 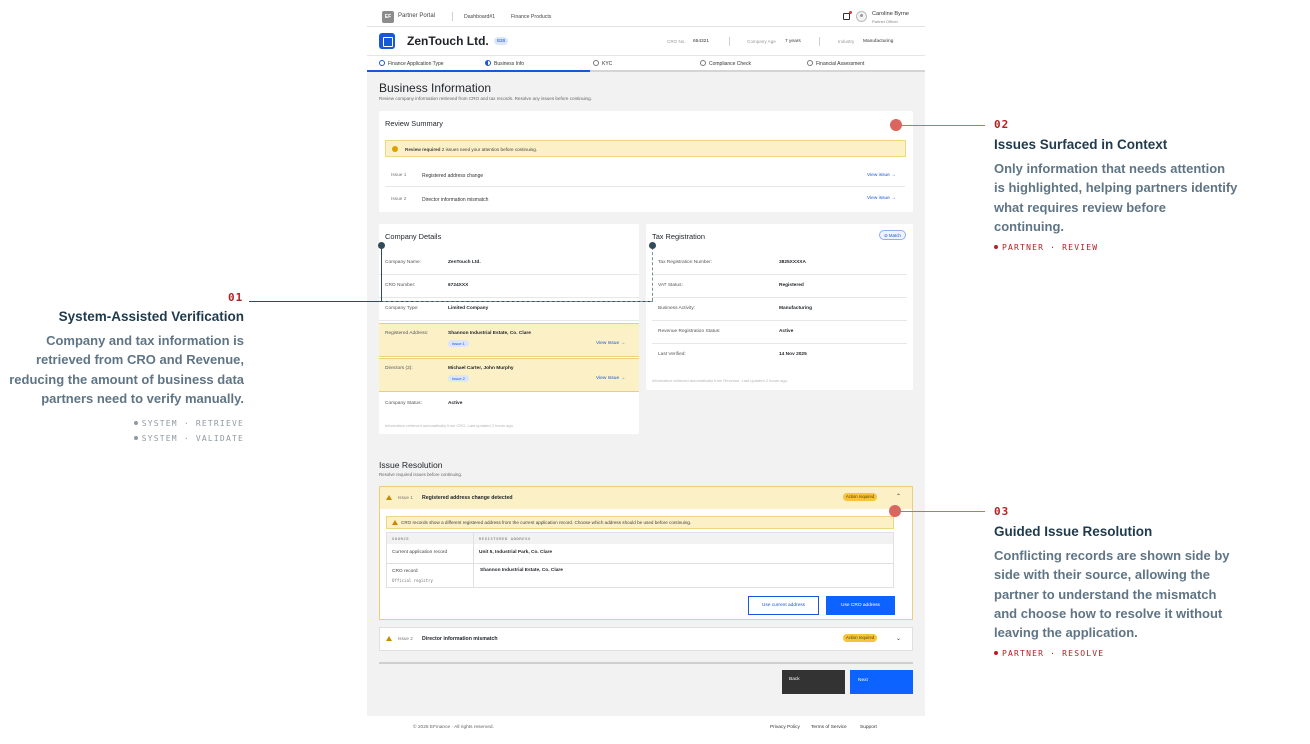 I want to click on field-value: Limited Company, so click(x=468, y=308).